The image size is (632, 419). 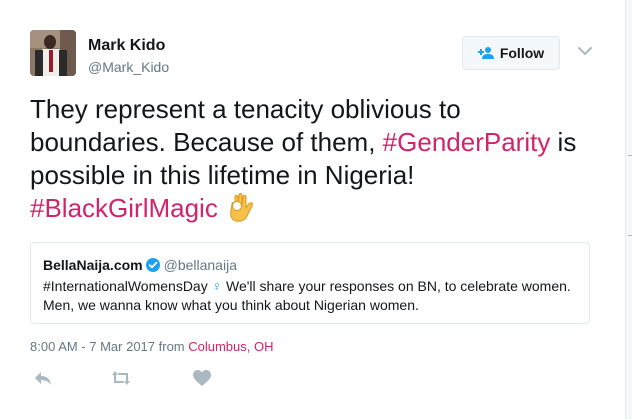 I want to click on quoted-hashtag: #InternationalWomensDay, so click(x=125, y=286).